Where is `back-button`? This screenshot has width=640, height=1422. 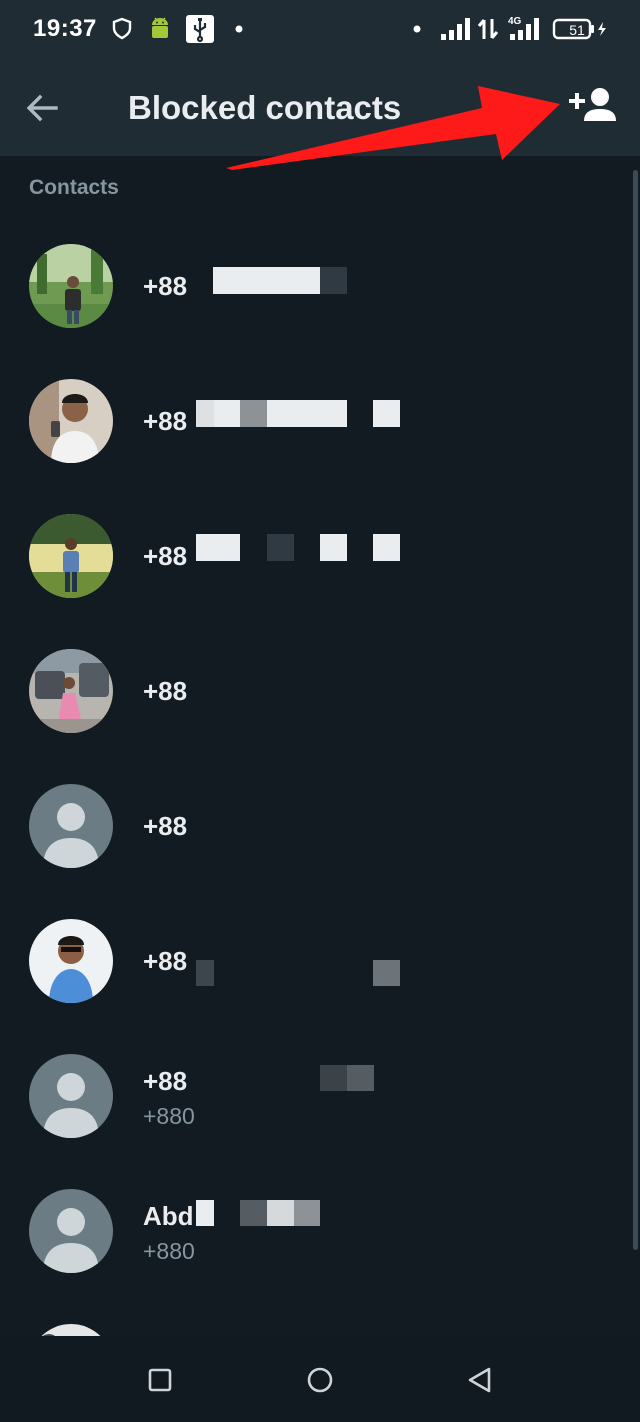
back-button is located at coordinates (42, 108).